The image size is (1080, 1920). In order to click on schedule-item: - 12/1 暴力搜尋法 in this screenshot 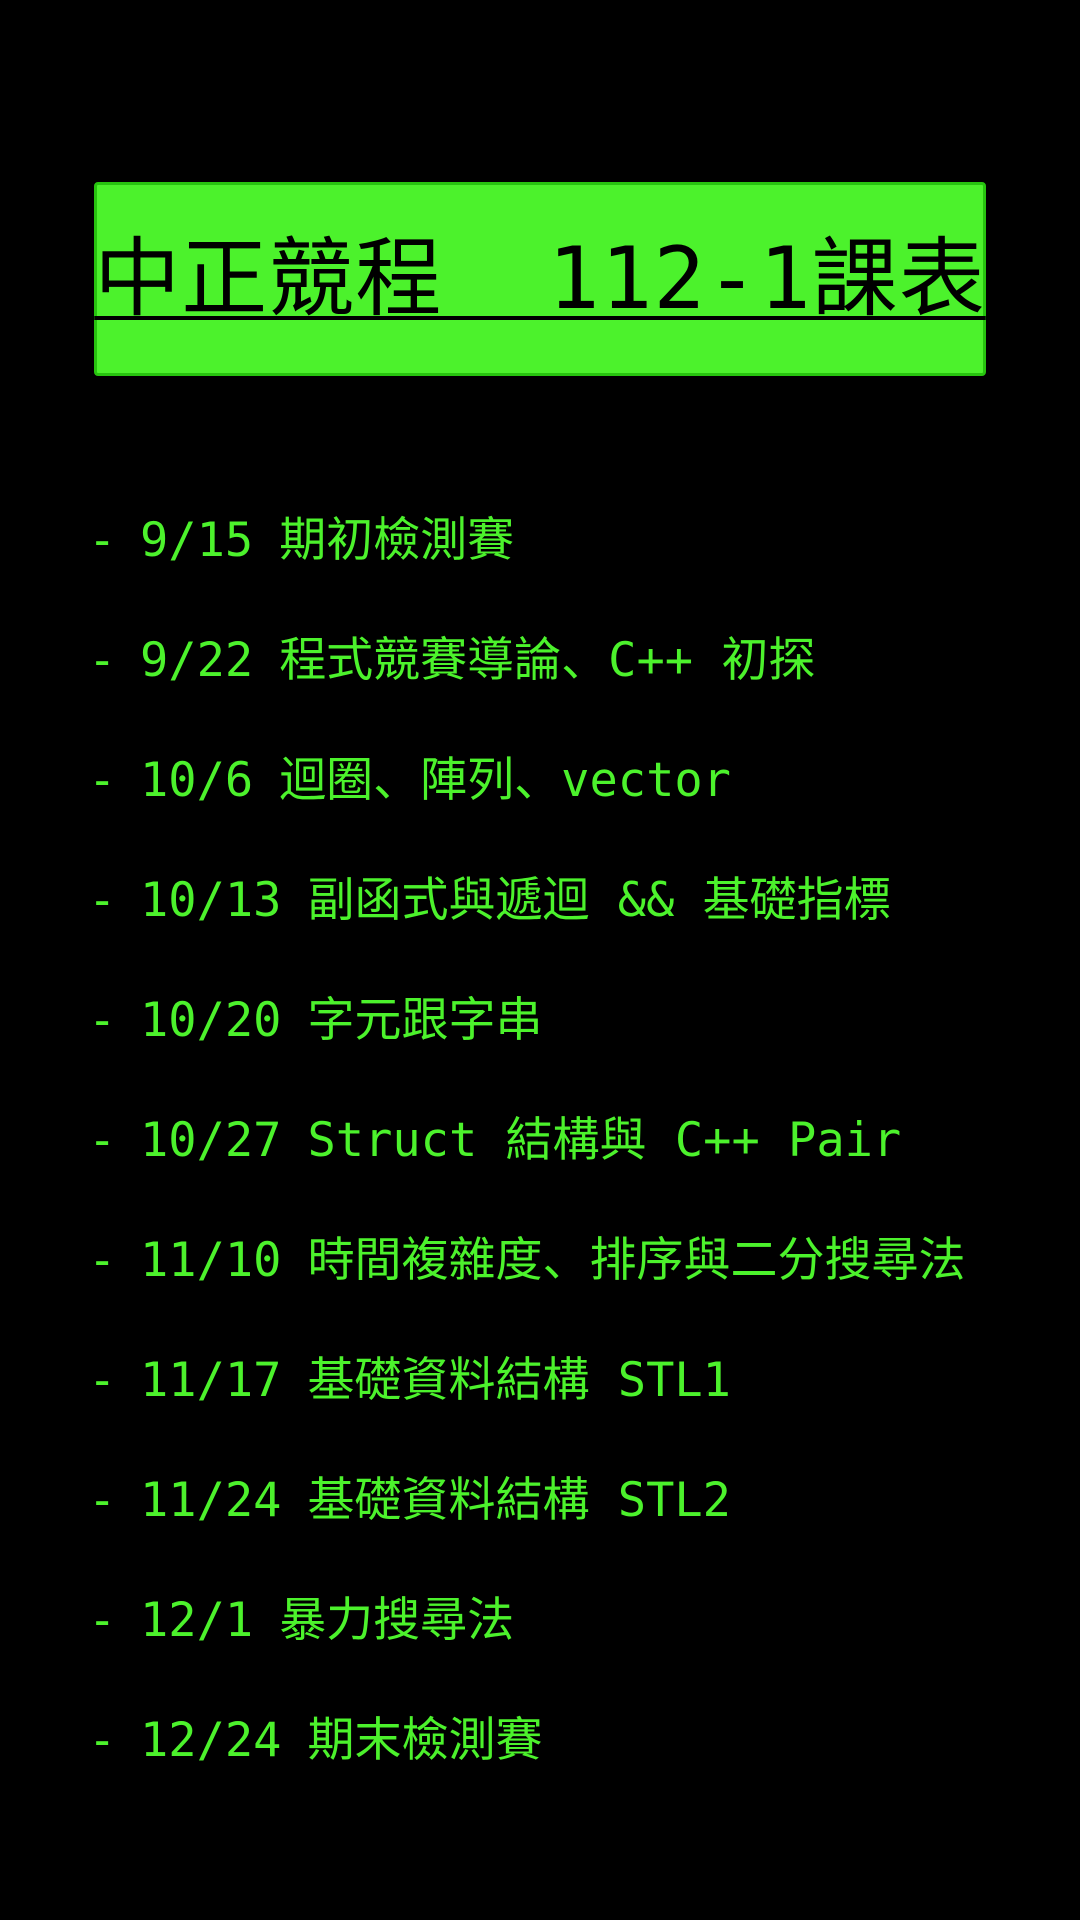, I will do `click(578, 1620)`.